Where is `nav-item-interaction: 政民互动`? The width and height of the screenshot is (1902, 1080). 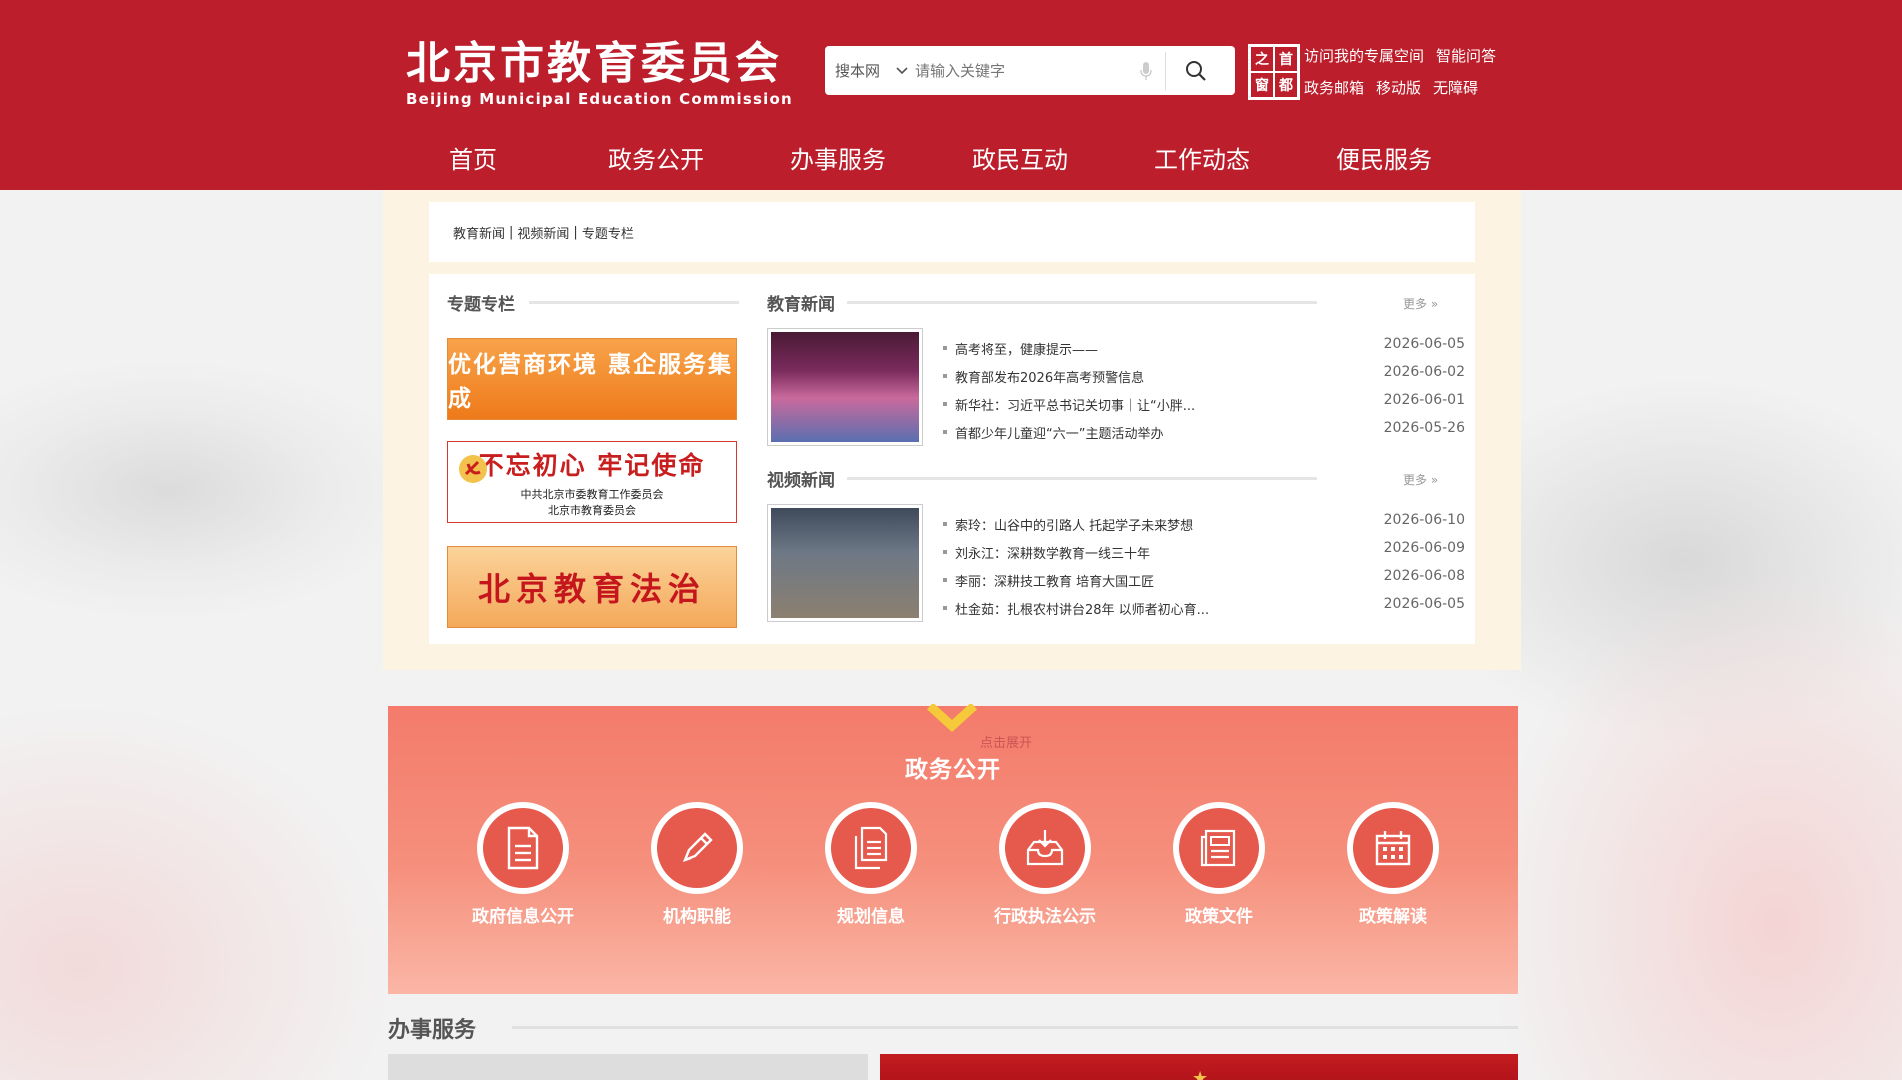 nav-item-interaction: 政民互动 is located at coordinates (1063, 157).